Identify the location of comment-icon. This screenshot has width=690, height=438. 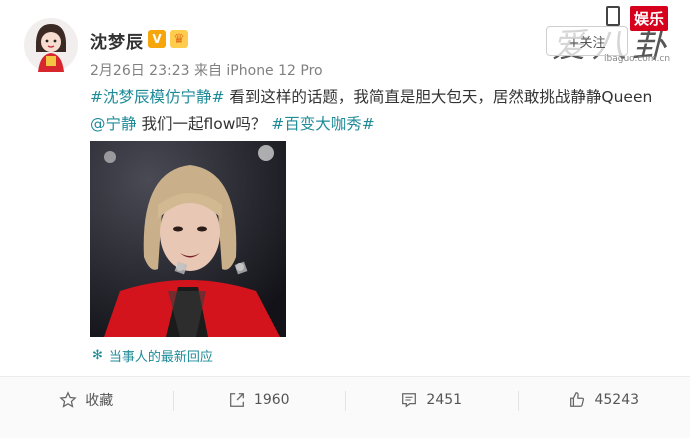
(409, 400).